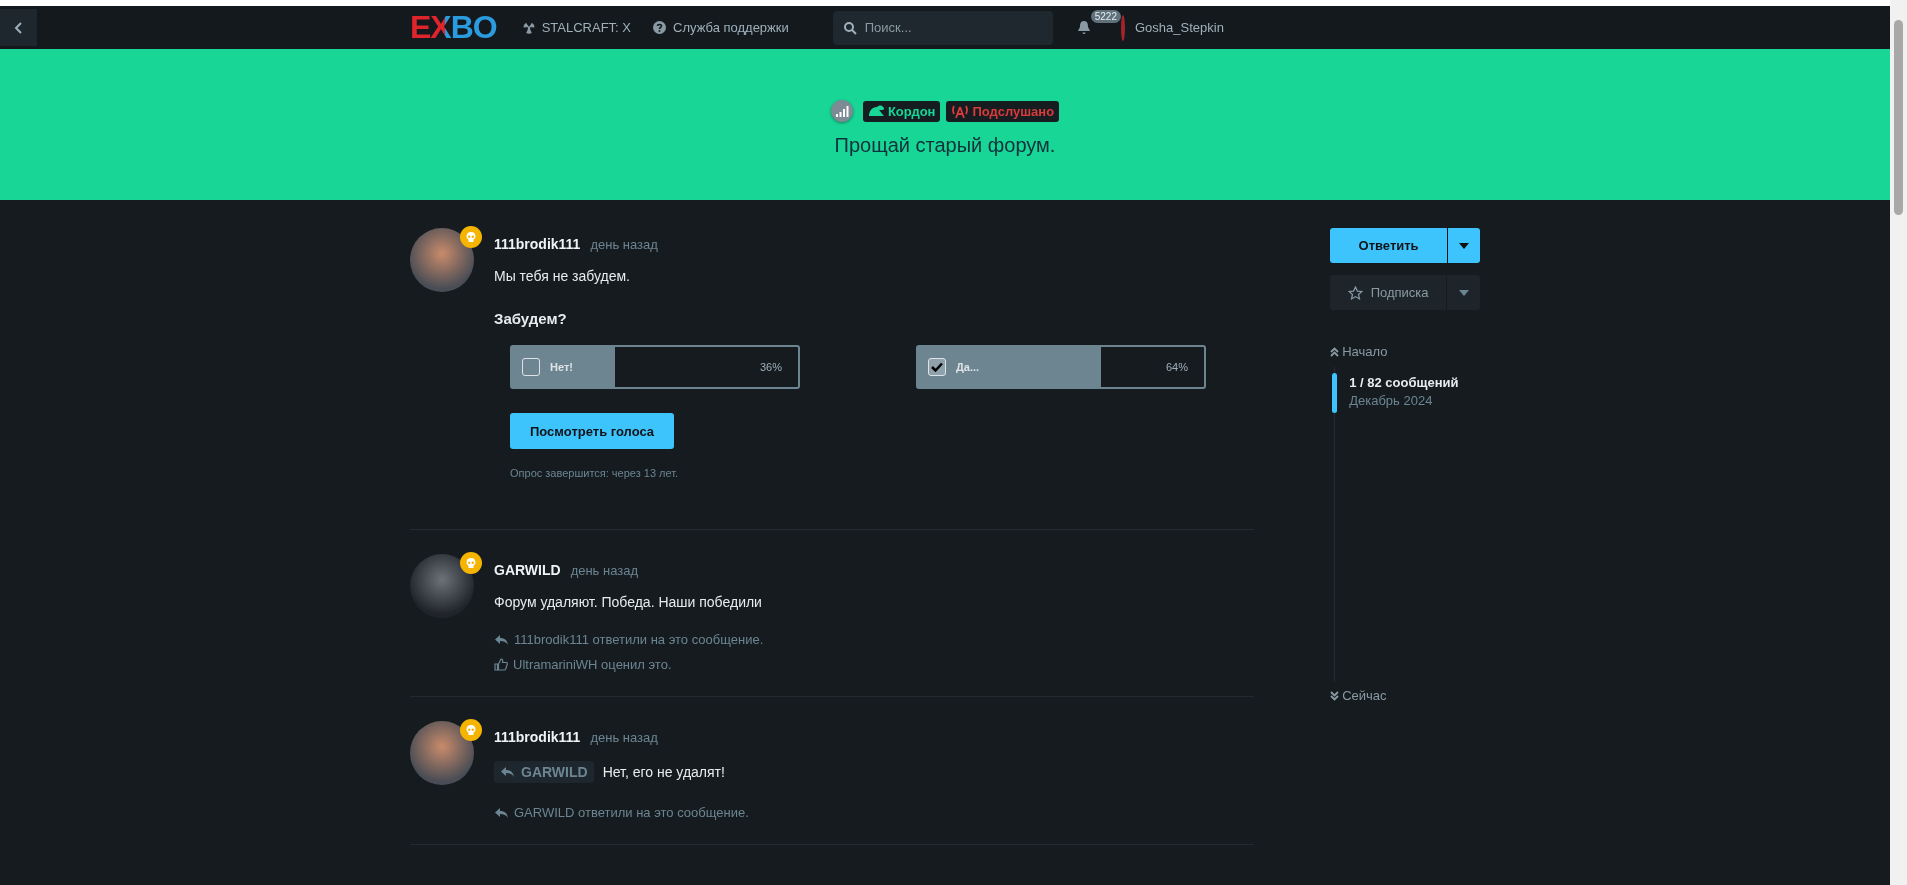 Image resolution: width=1907 pixels, height=885 pixels. Describe the element at coordinates (721, 27) in the screenshot. I see `nav-link: Служба поддержки` at that location.